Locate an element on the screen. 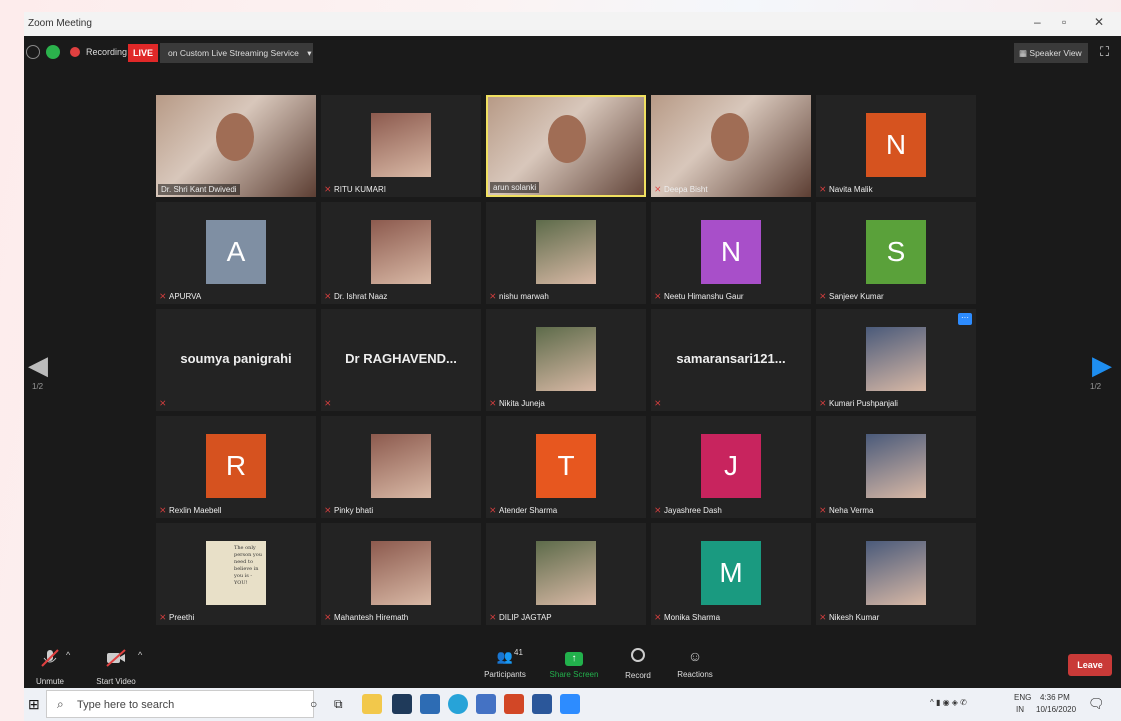 The image size is (1121, 721). participant-tile: ⨯ Dr. Ishrat Naaz is located at coordinates (401, 253).